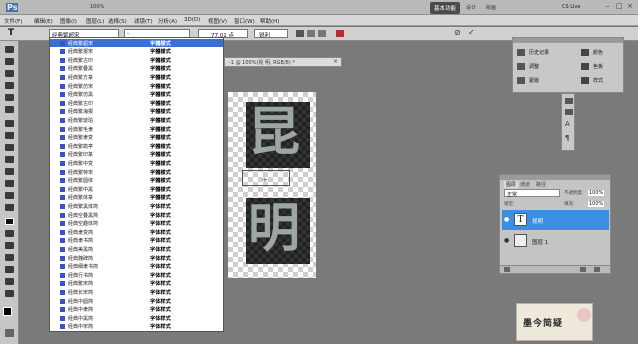 This screenshot has width=638, height=344. Describe the element at coordinates (521, 66) in the screenshot. I see `adjustments-icon` at that location.